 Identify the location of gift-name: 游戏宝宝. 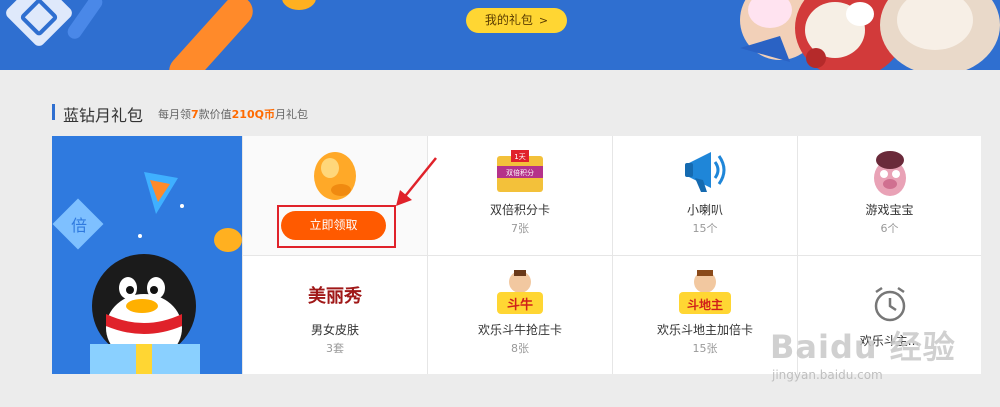
(889, 210).